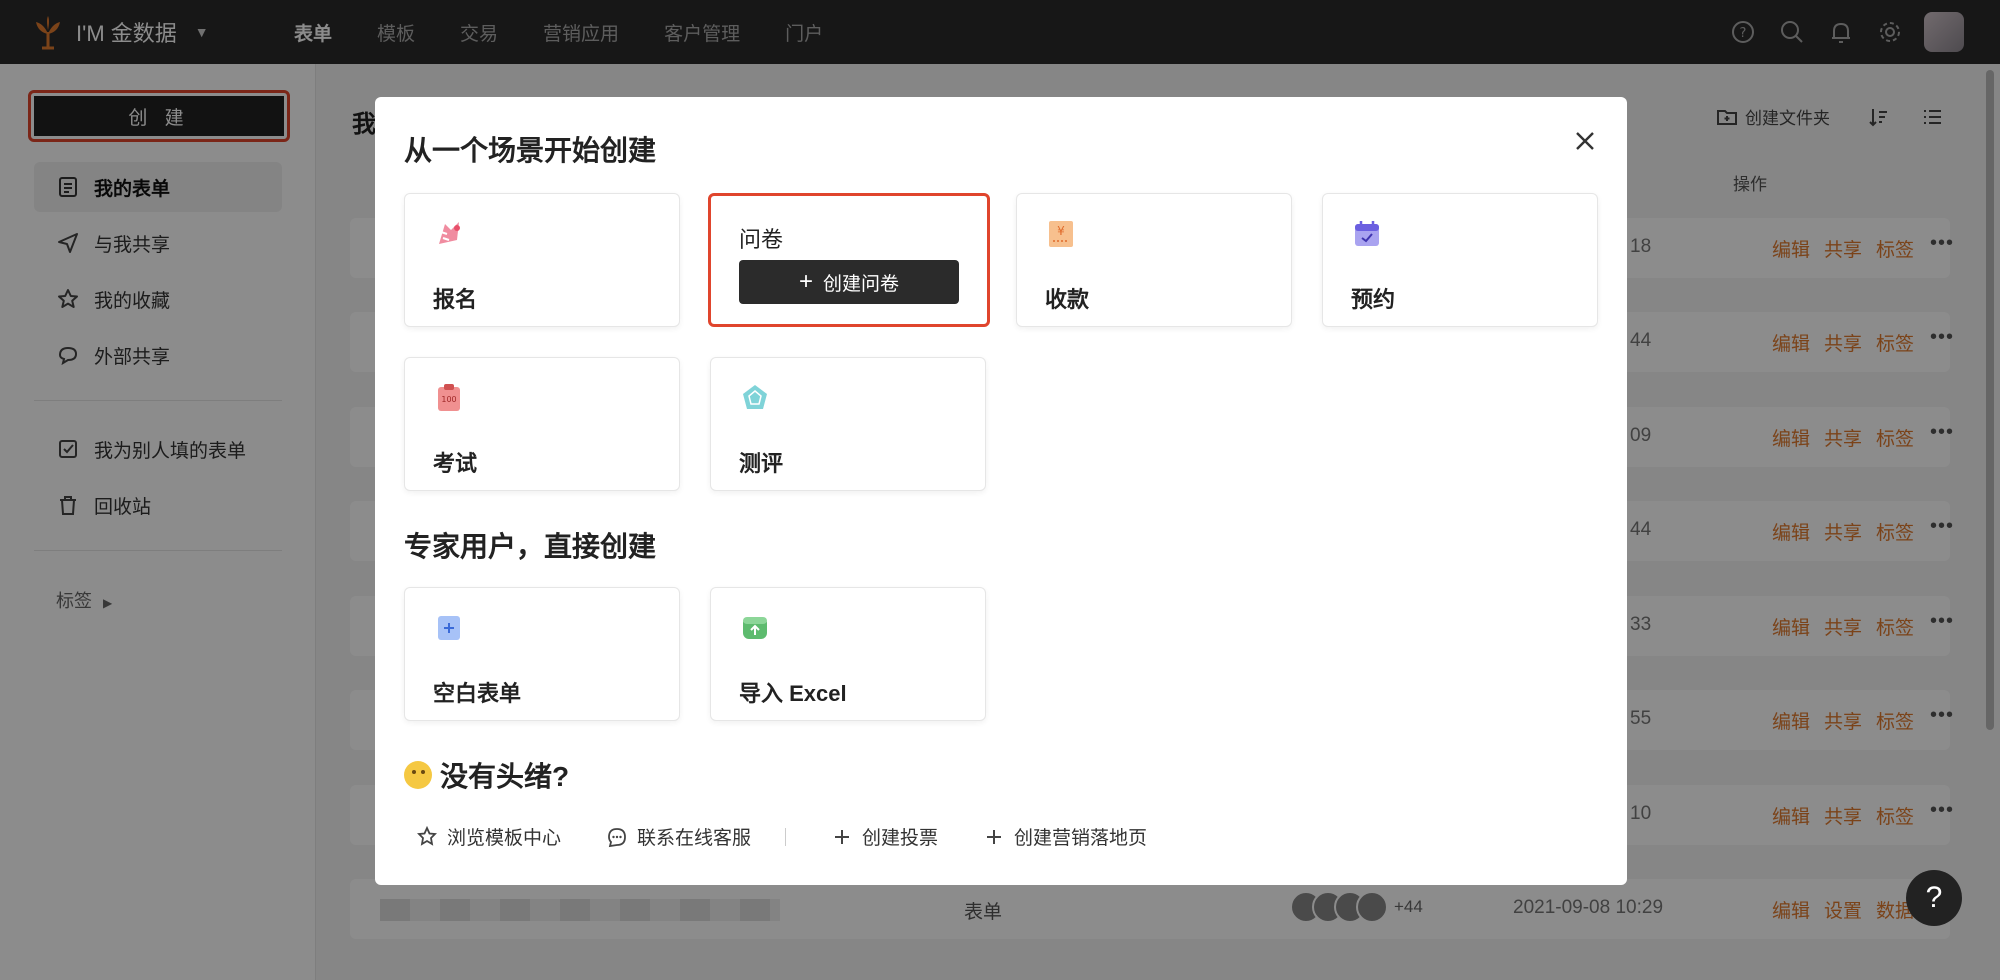  What do you see at coordinates (900, 838) in the screenshot?
I see `link-label: 创建投票` at bounding box center [900, 838].